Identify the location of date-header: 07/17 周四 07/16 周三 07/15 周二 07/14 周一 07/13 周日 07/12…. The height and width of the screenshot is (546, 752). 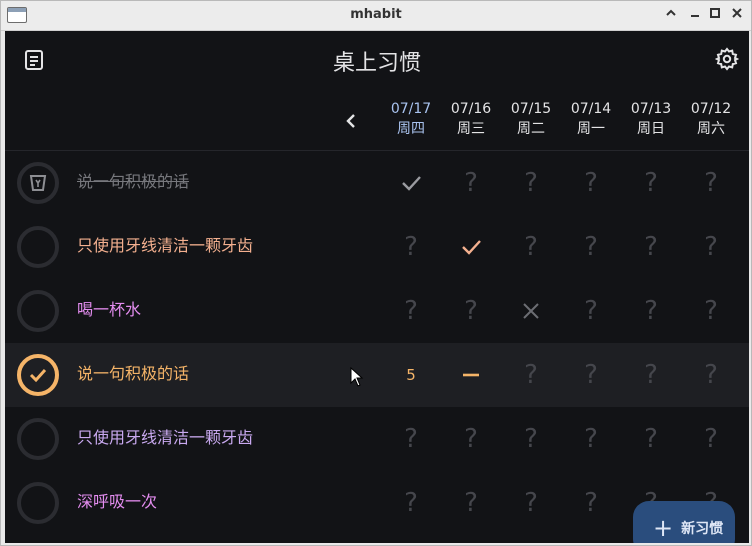
(377, 121).